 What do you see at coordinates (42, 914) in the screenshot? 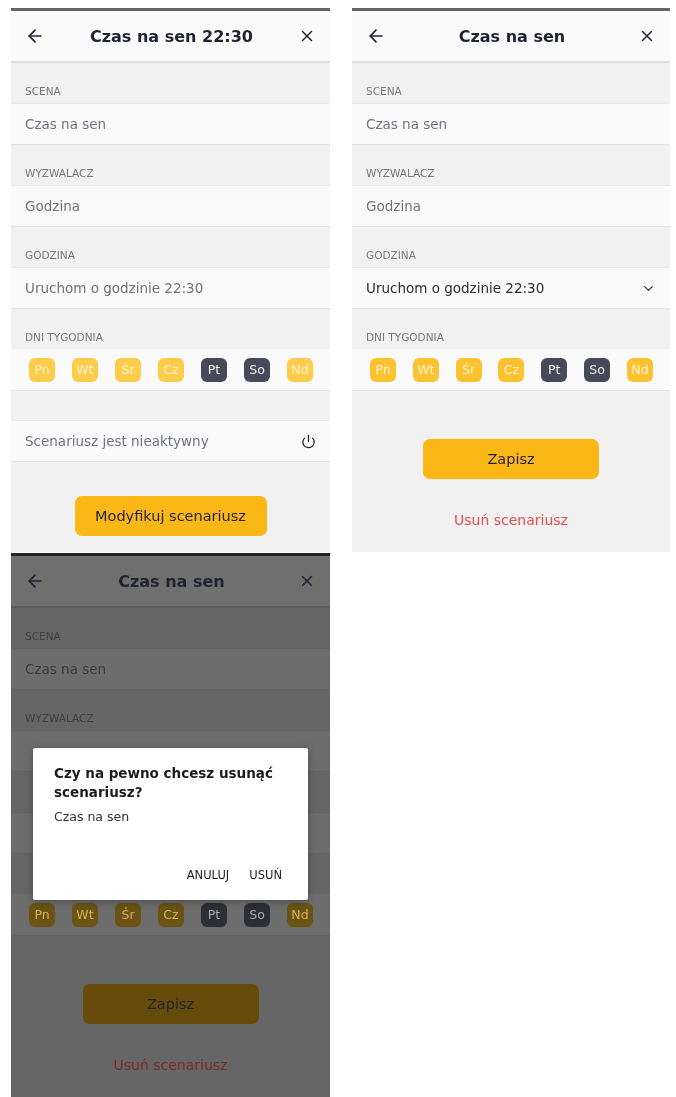
I see `weekday-chip: Pn` at bounding box center [42, 914].